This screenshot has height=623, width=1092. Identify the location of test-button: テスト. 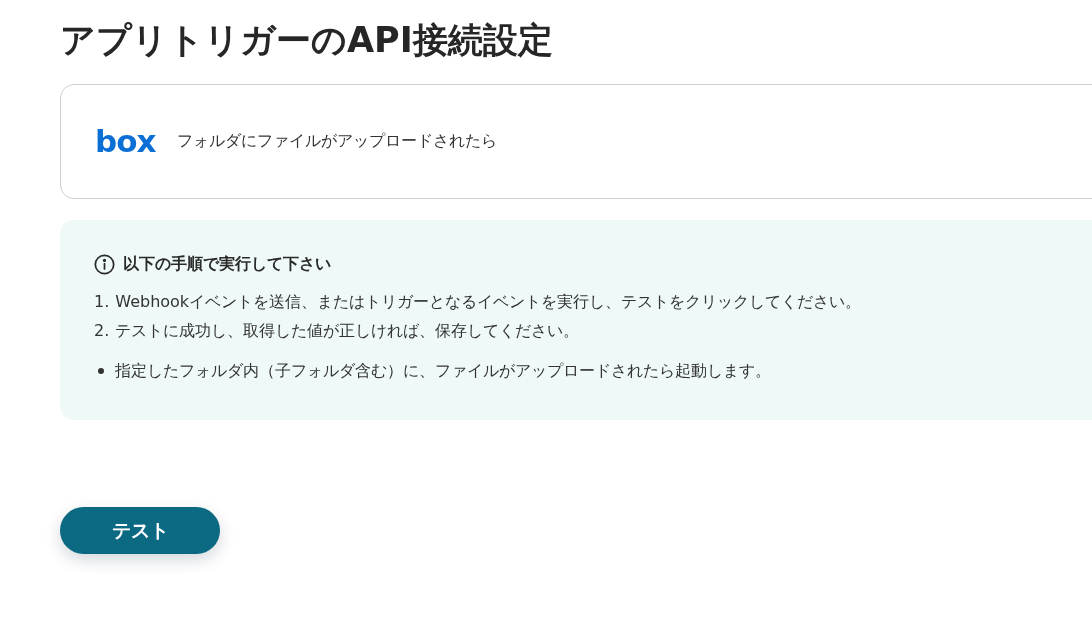
(140, 530).